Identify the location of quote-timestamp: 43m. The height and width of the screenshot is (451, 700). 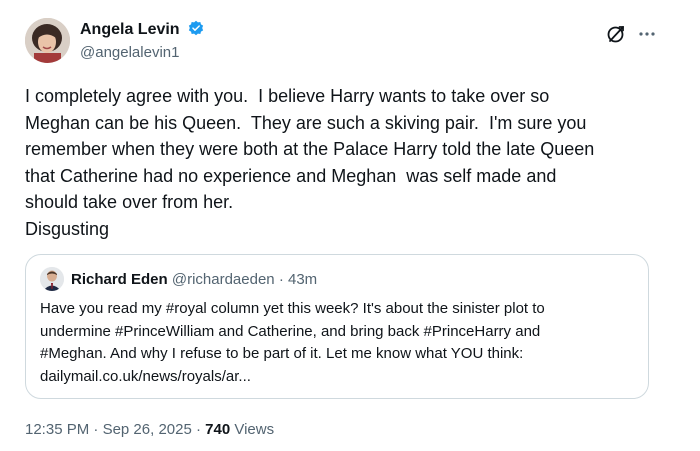
(302, 279).